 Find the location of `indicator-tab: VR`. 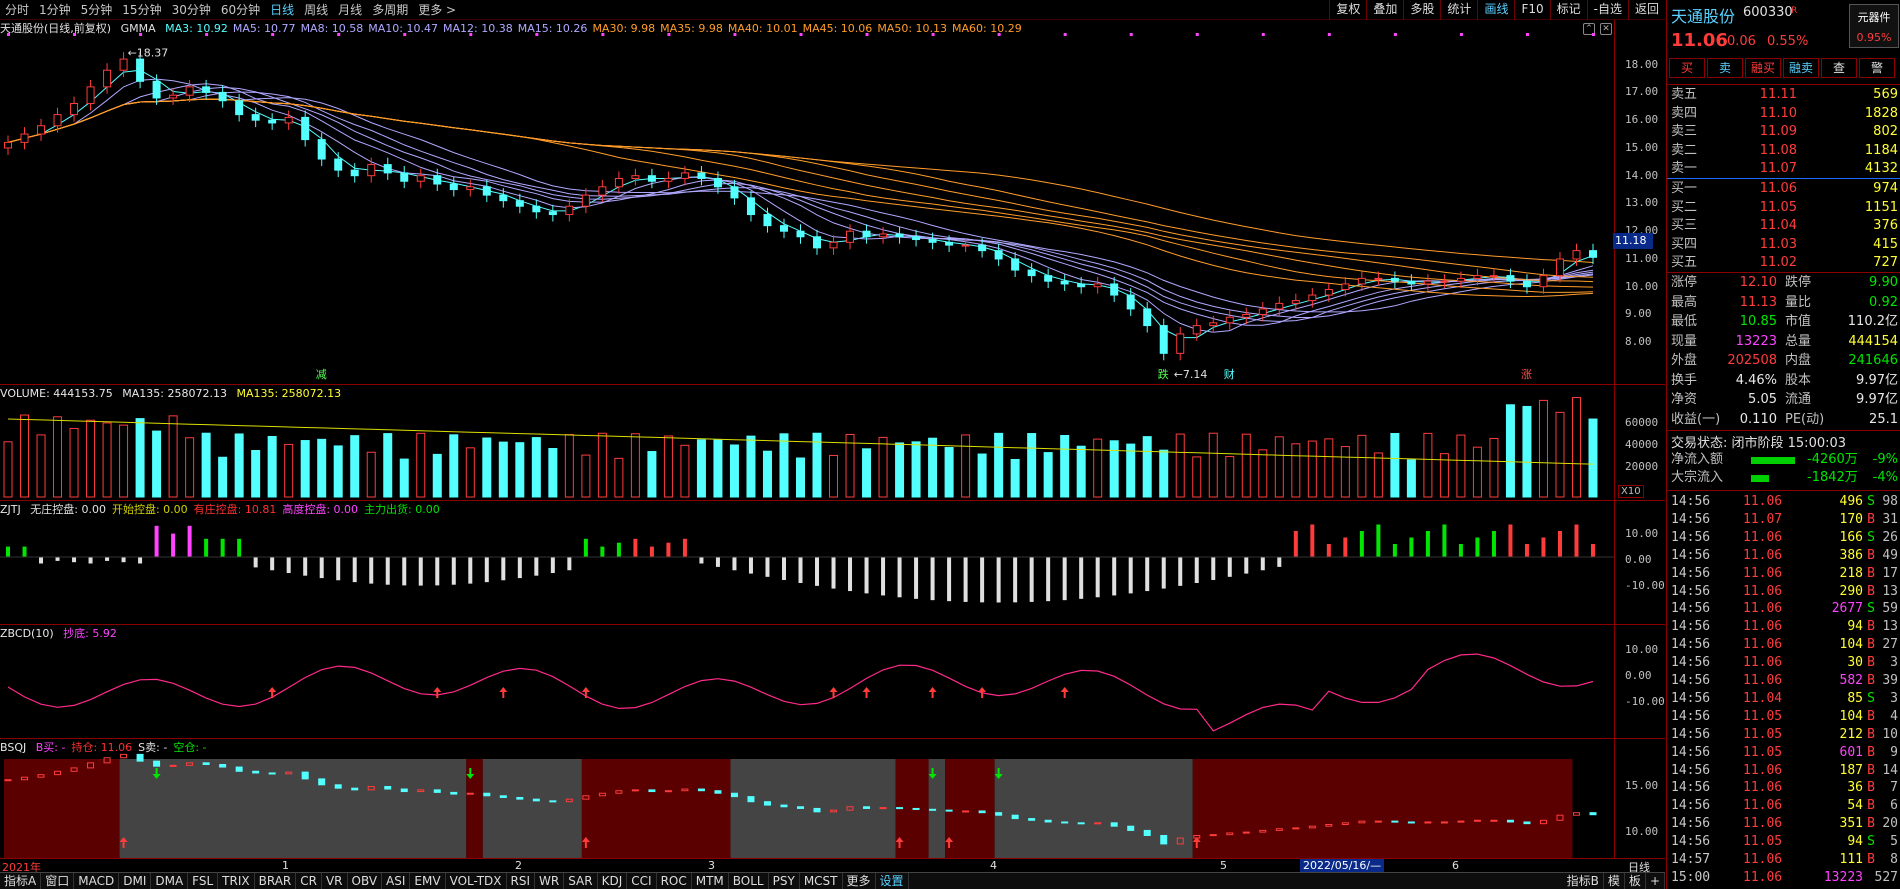

indicator-tab: VR is located at coordinates (335, 881).